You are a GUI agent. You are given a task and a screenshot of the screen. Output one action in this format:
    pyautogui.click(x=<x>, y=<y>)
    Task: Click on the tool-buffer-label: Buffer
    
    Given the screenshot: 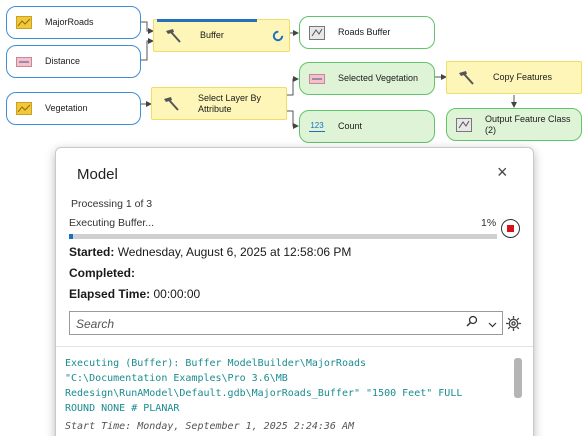 What is the action you would take?
    pyautogui.click(x=212, y=35)
    